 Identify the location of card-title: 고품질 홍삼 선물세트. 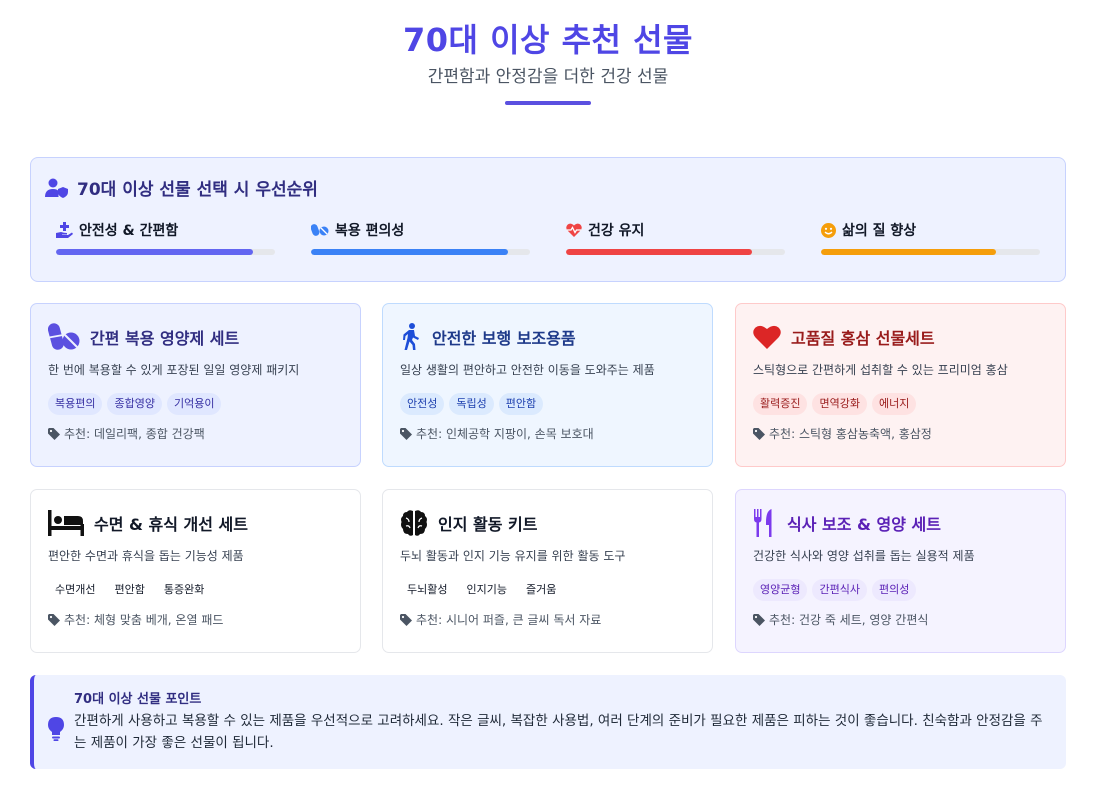
(863, 338).